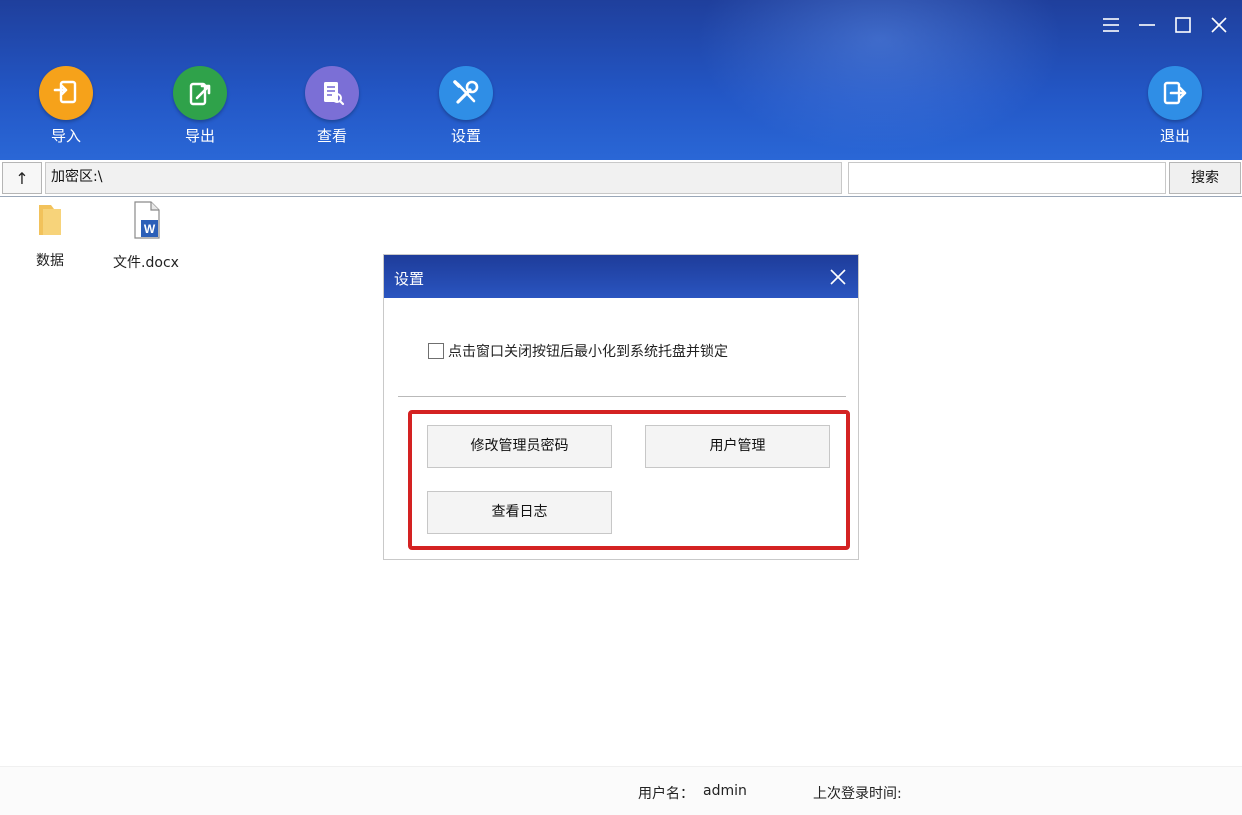  I want to click on dialog-titlebar: 设置, so click(621, 276).